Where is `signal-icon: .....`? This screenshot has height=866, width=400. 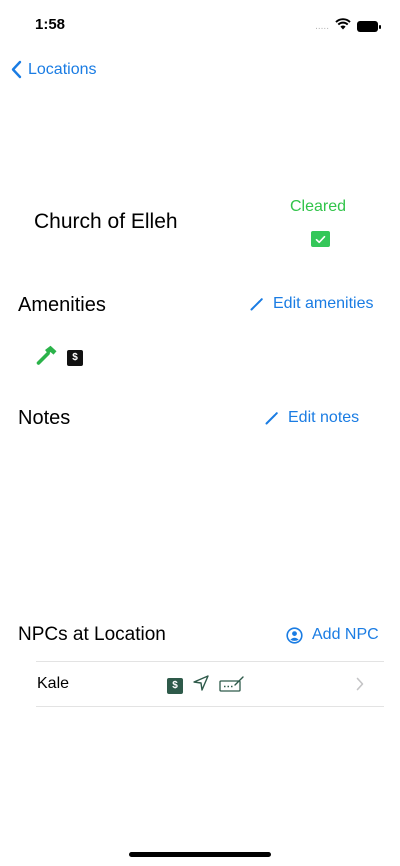 signal-icon: ..... is located at coordinates (322, 26).